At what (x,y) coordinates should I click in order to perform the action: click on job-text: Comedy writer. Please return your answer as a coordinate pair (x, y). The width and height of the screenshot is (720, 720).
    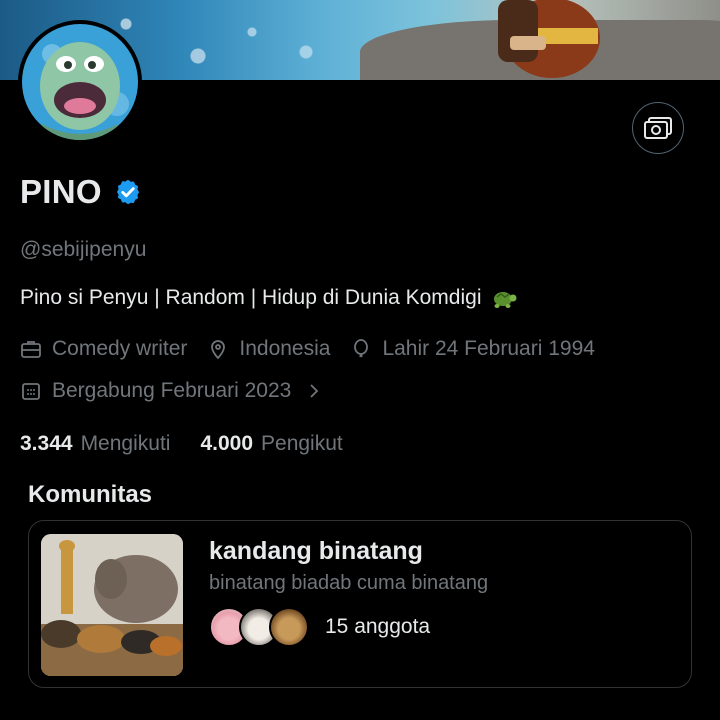
    Looking at the image, I should click on (120, 348).